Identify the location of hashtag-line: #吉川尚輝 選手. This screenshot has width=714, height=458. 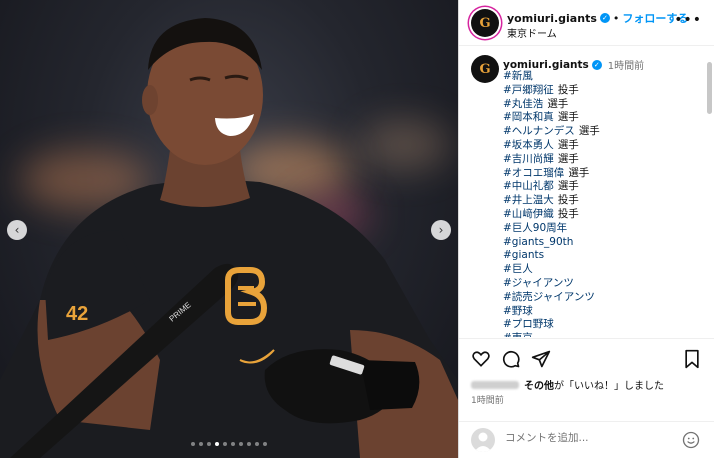
(551, 160).